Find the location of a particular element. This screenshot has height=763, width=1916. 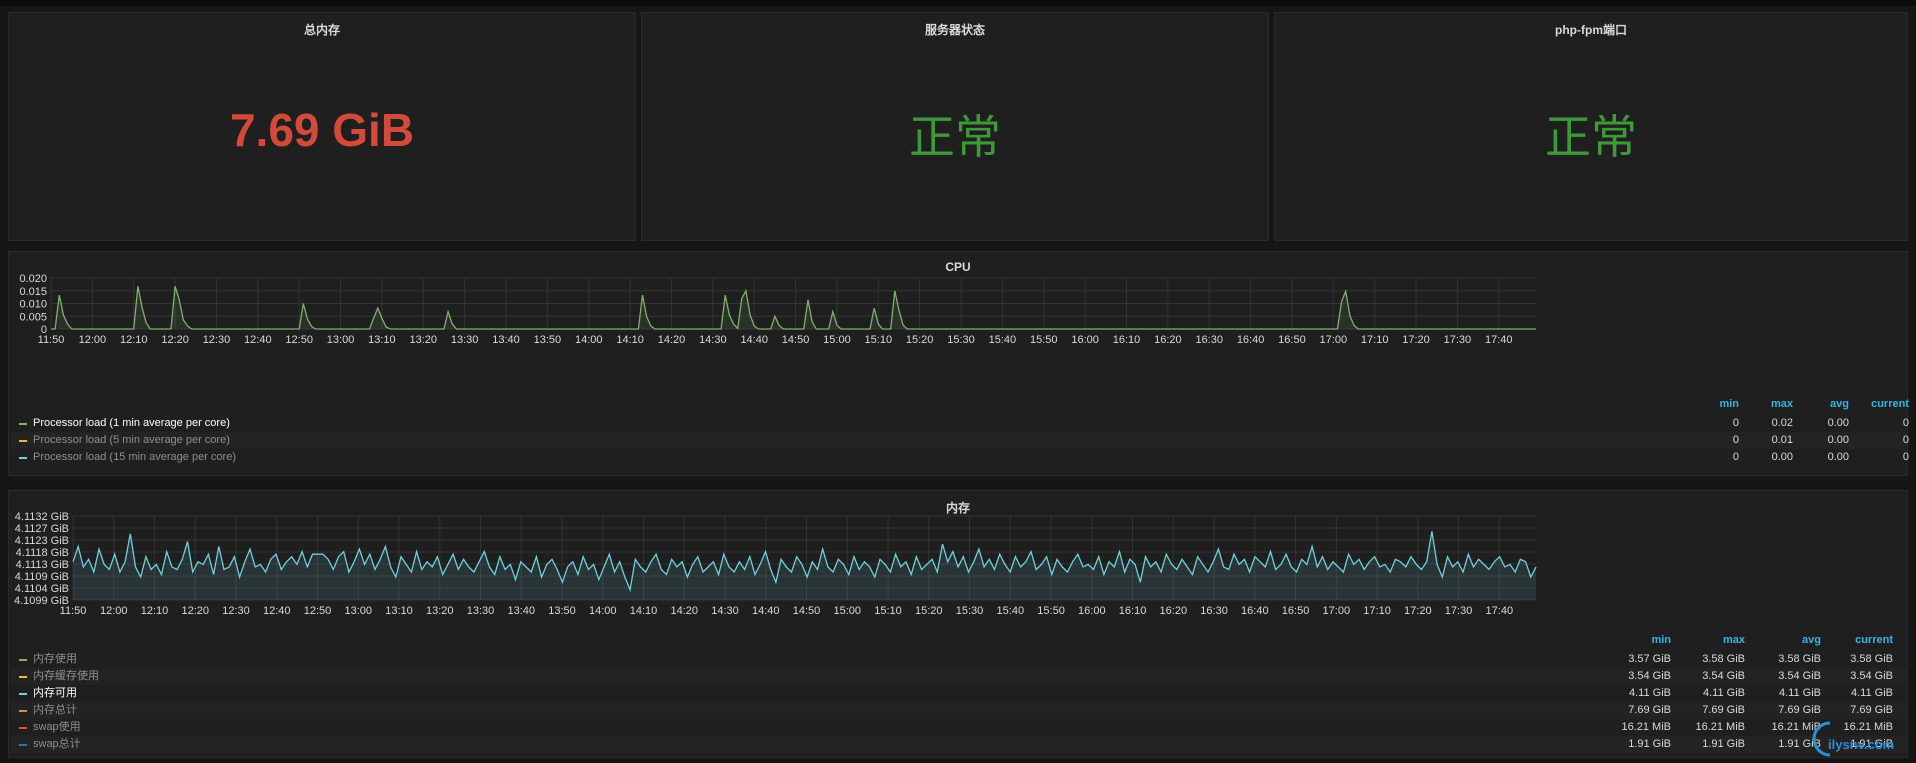

stat-panel-server-status: 服务器状态 正常 is located at coordinates (955, 126).